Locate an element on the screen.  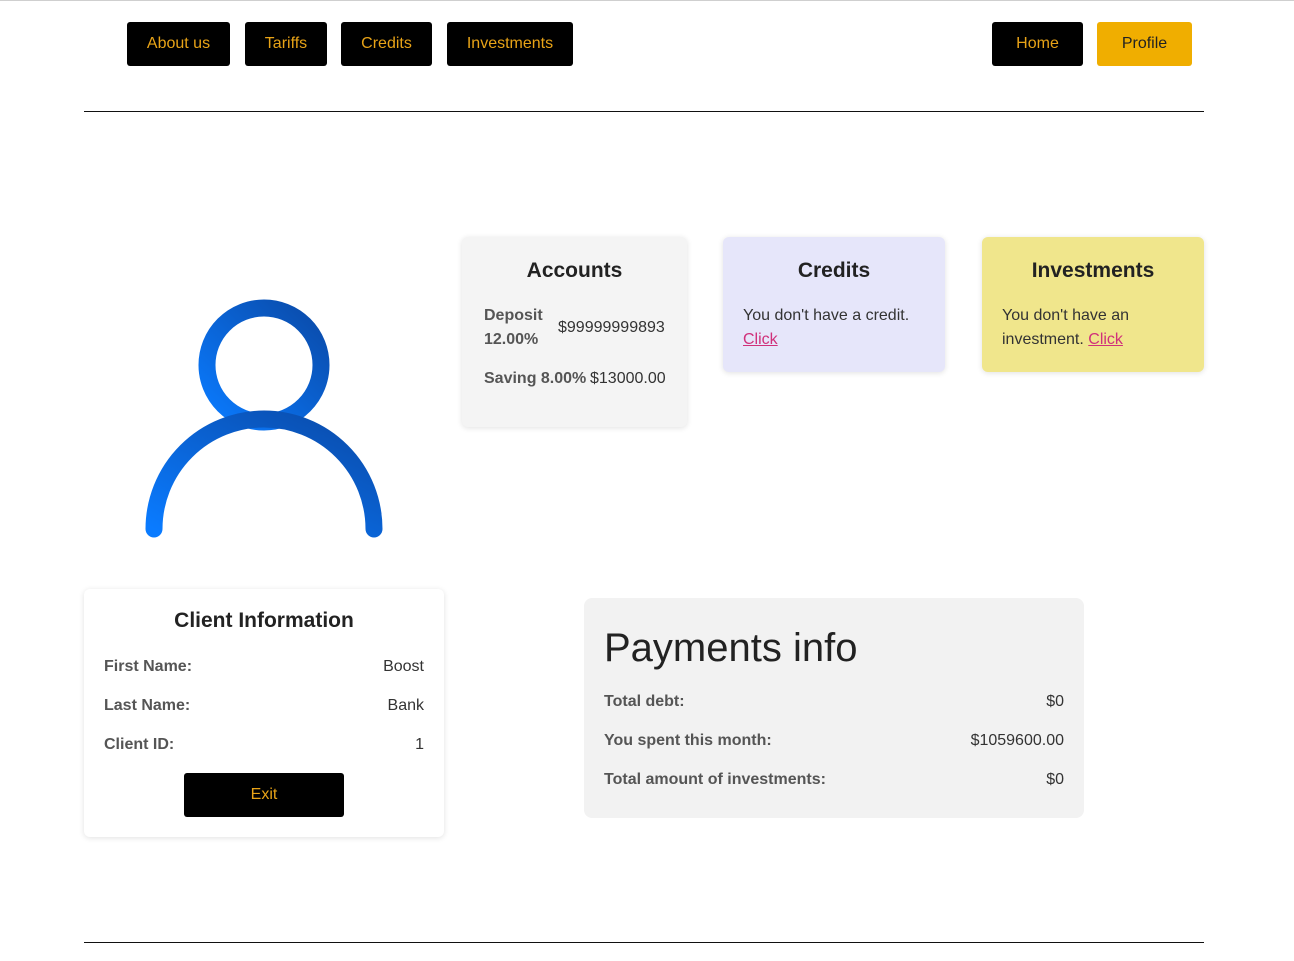
total-debt-value: $0 is located at coordinates (1055, 701).